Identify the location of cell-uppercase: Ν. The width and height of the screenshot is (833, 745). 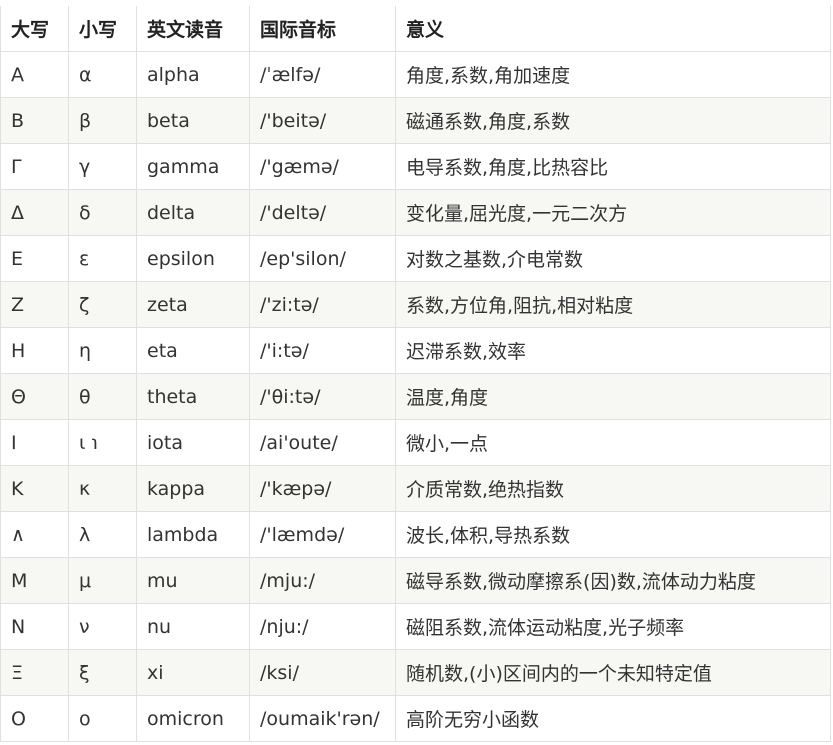
(34, 626).